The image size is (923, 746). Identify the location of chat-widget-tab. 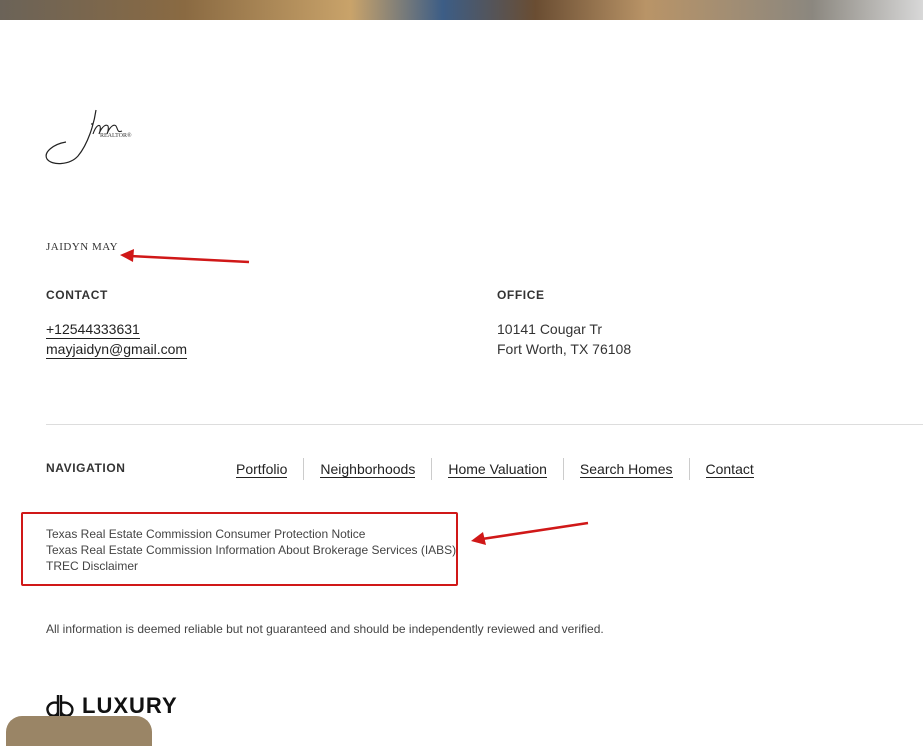
(79, 731).